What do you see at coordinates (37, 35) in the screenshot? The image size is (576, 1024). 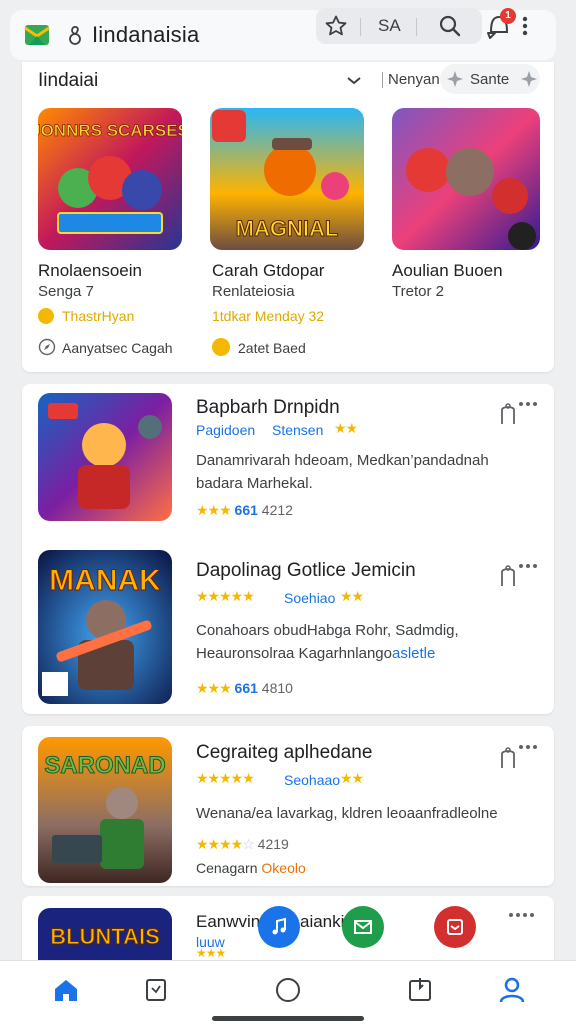 I see `app-logo-icon` at bounding box center [37, 35].